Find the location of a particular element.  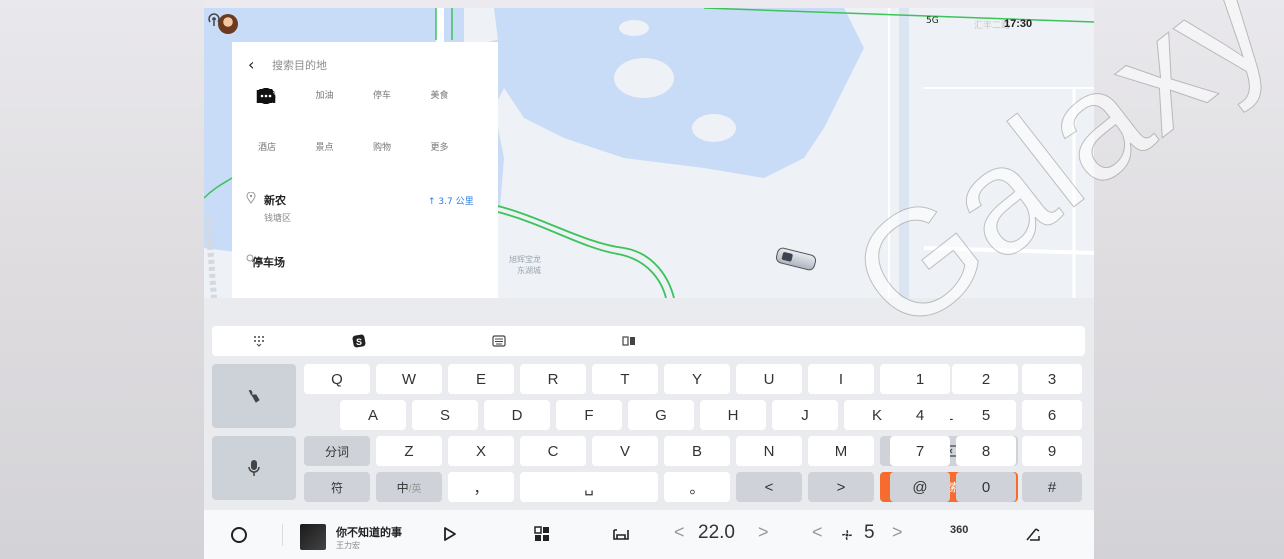

artist-name: 王力宏 is located at coordinates (348, 545).